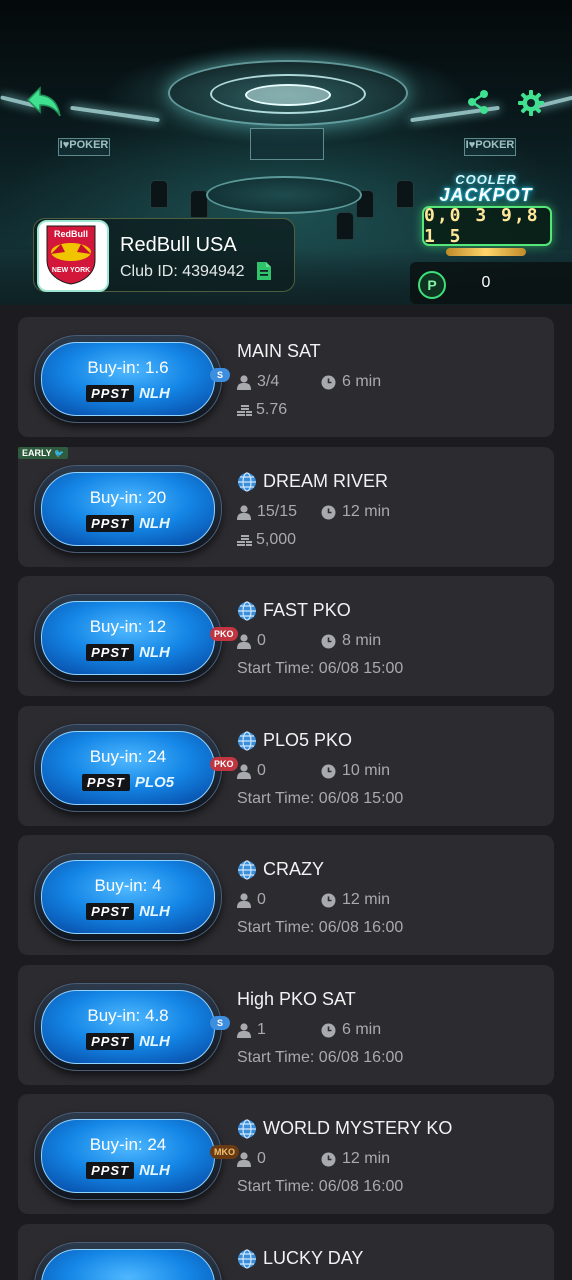  Describe the element at coordinates (344, 1128) in the screenshot. I see `tournament-title: WORLD MYSTERY KO` at that location.